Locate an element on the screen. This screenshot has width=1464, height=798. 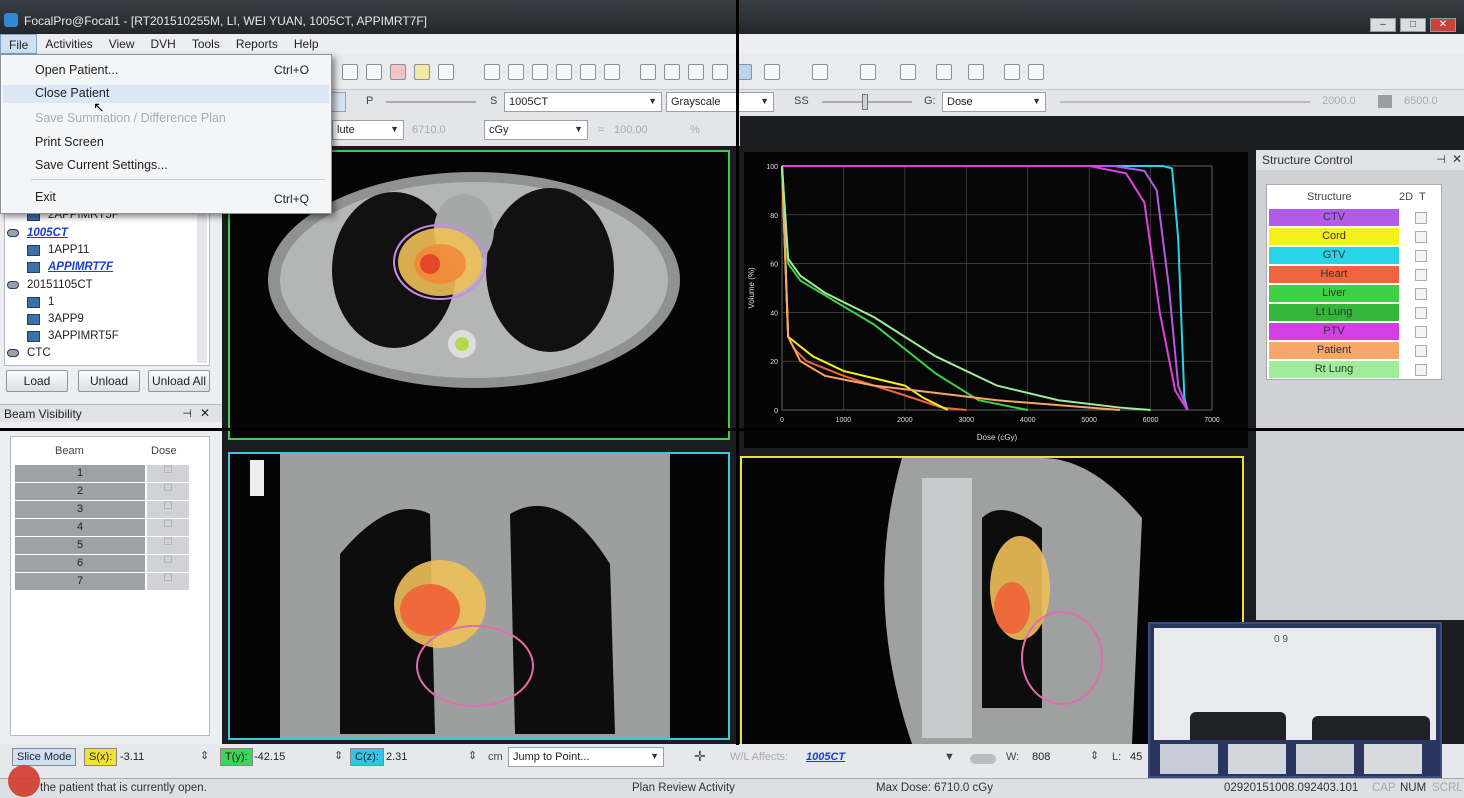
unload-all-button: Unload All is located at coordinates (179, 381).